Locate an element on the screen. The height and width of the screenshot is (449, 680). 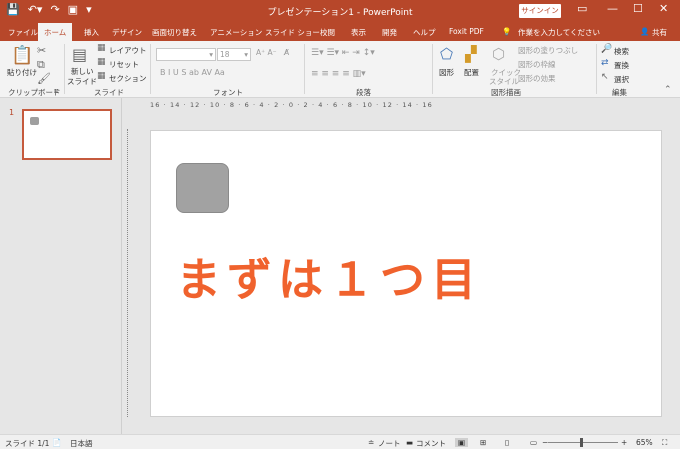
slide-thumbnail-pane: 1 is located at coordinates (61, 266).